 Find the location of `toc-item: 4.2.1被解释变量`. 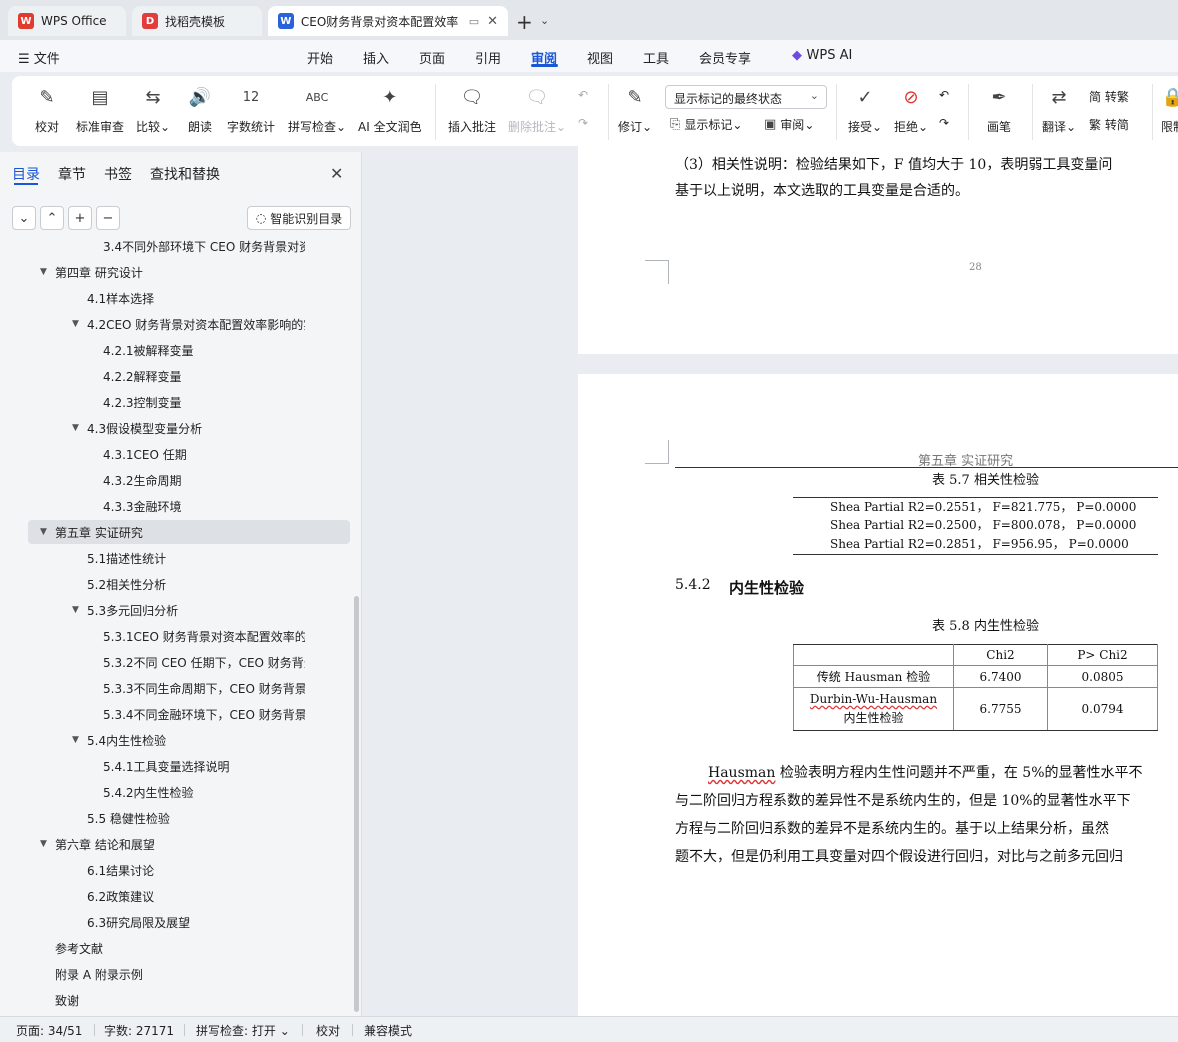

toc-item: 4.2.1被解释变量 is located at coordinates (175, 350).